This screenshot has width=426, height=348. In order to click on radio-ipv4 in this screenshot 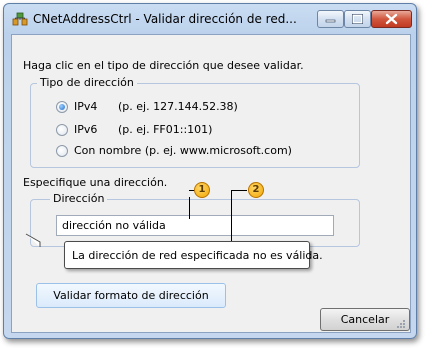, I will do `click(62, 107)`.